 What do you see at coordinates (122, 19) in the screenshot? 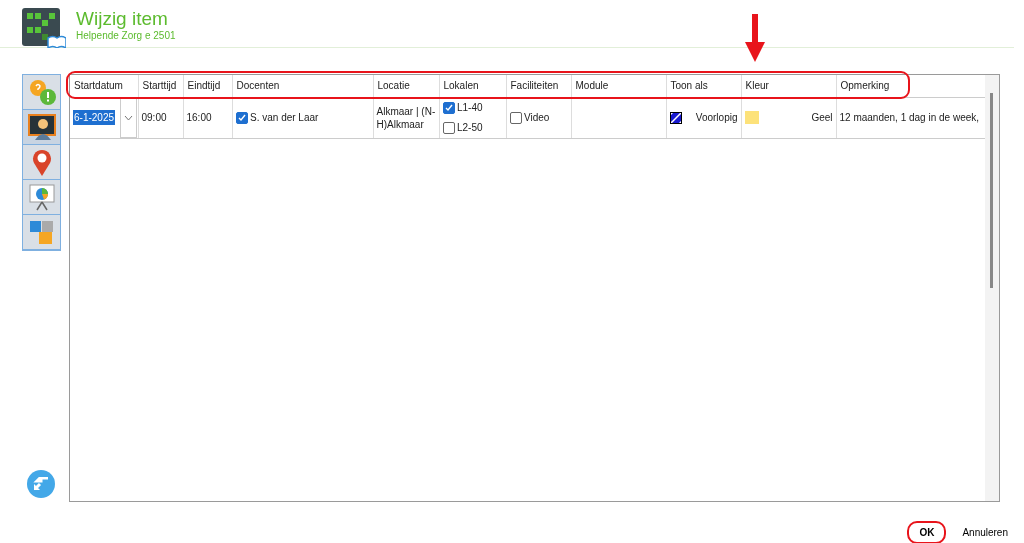
I see `window-title: Wijzig item` at bounding box center [122, 19].